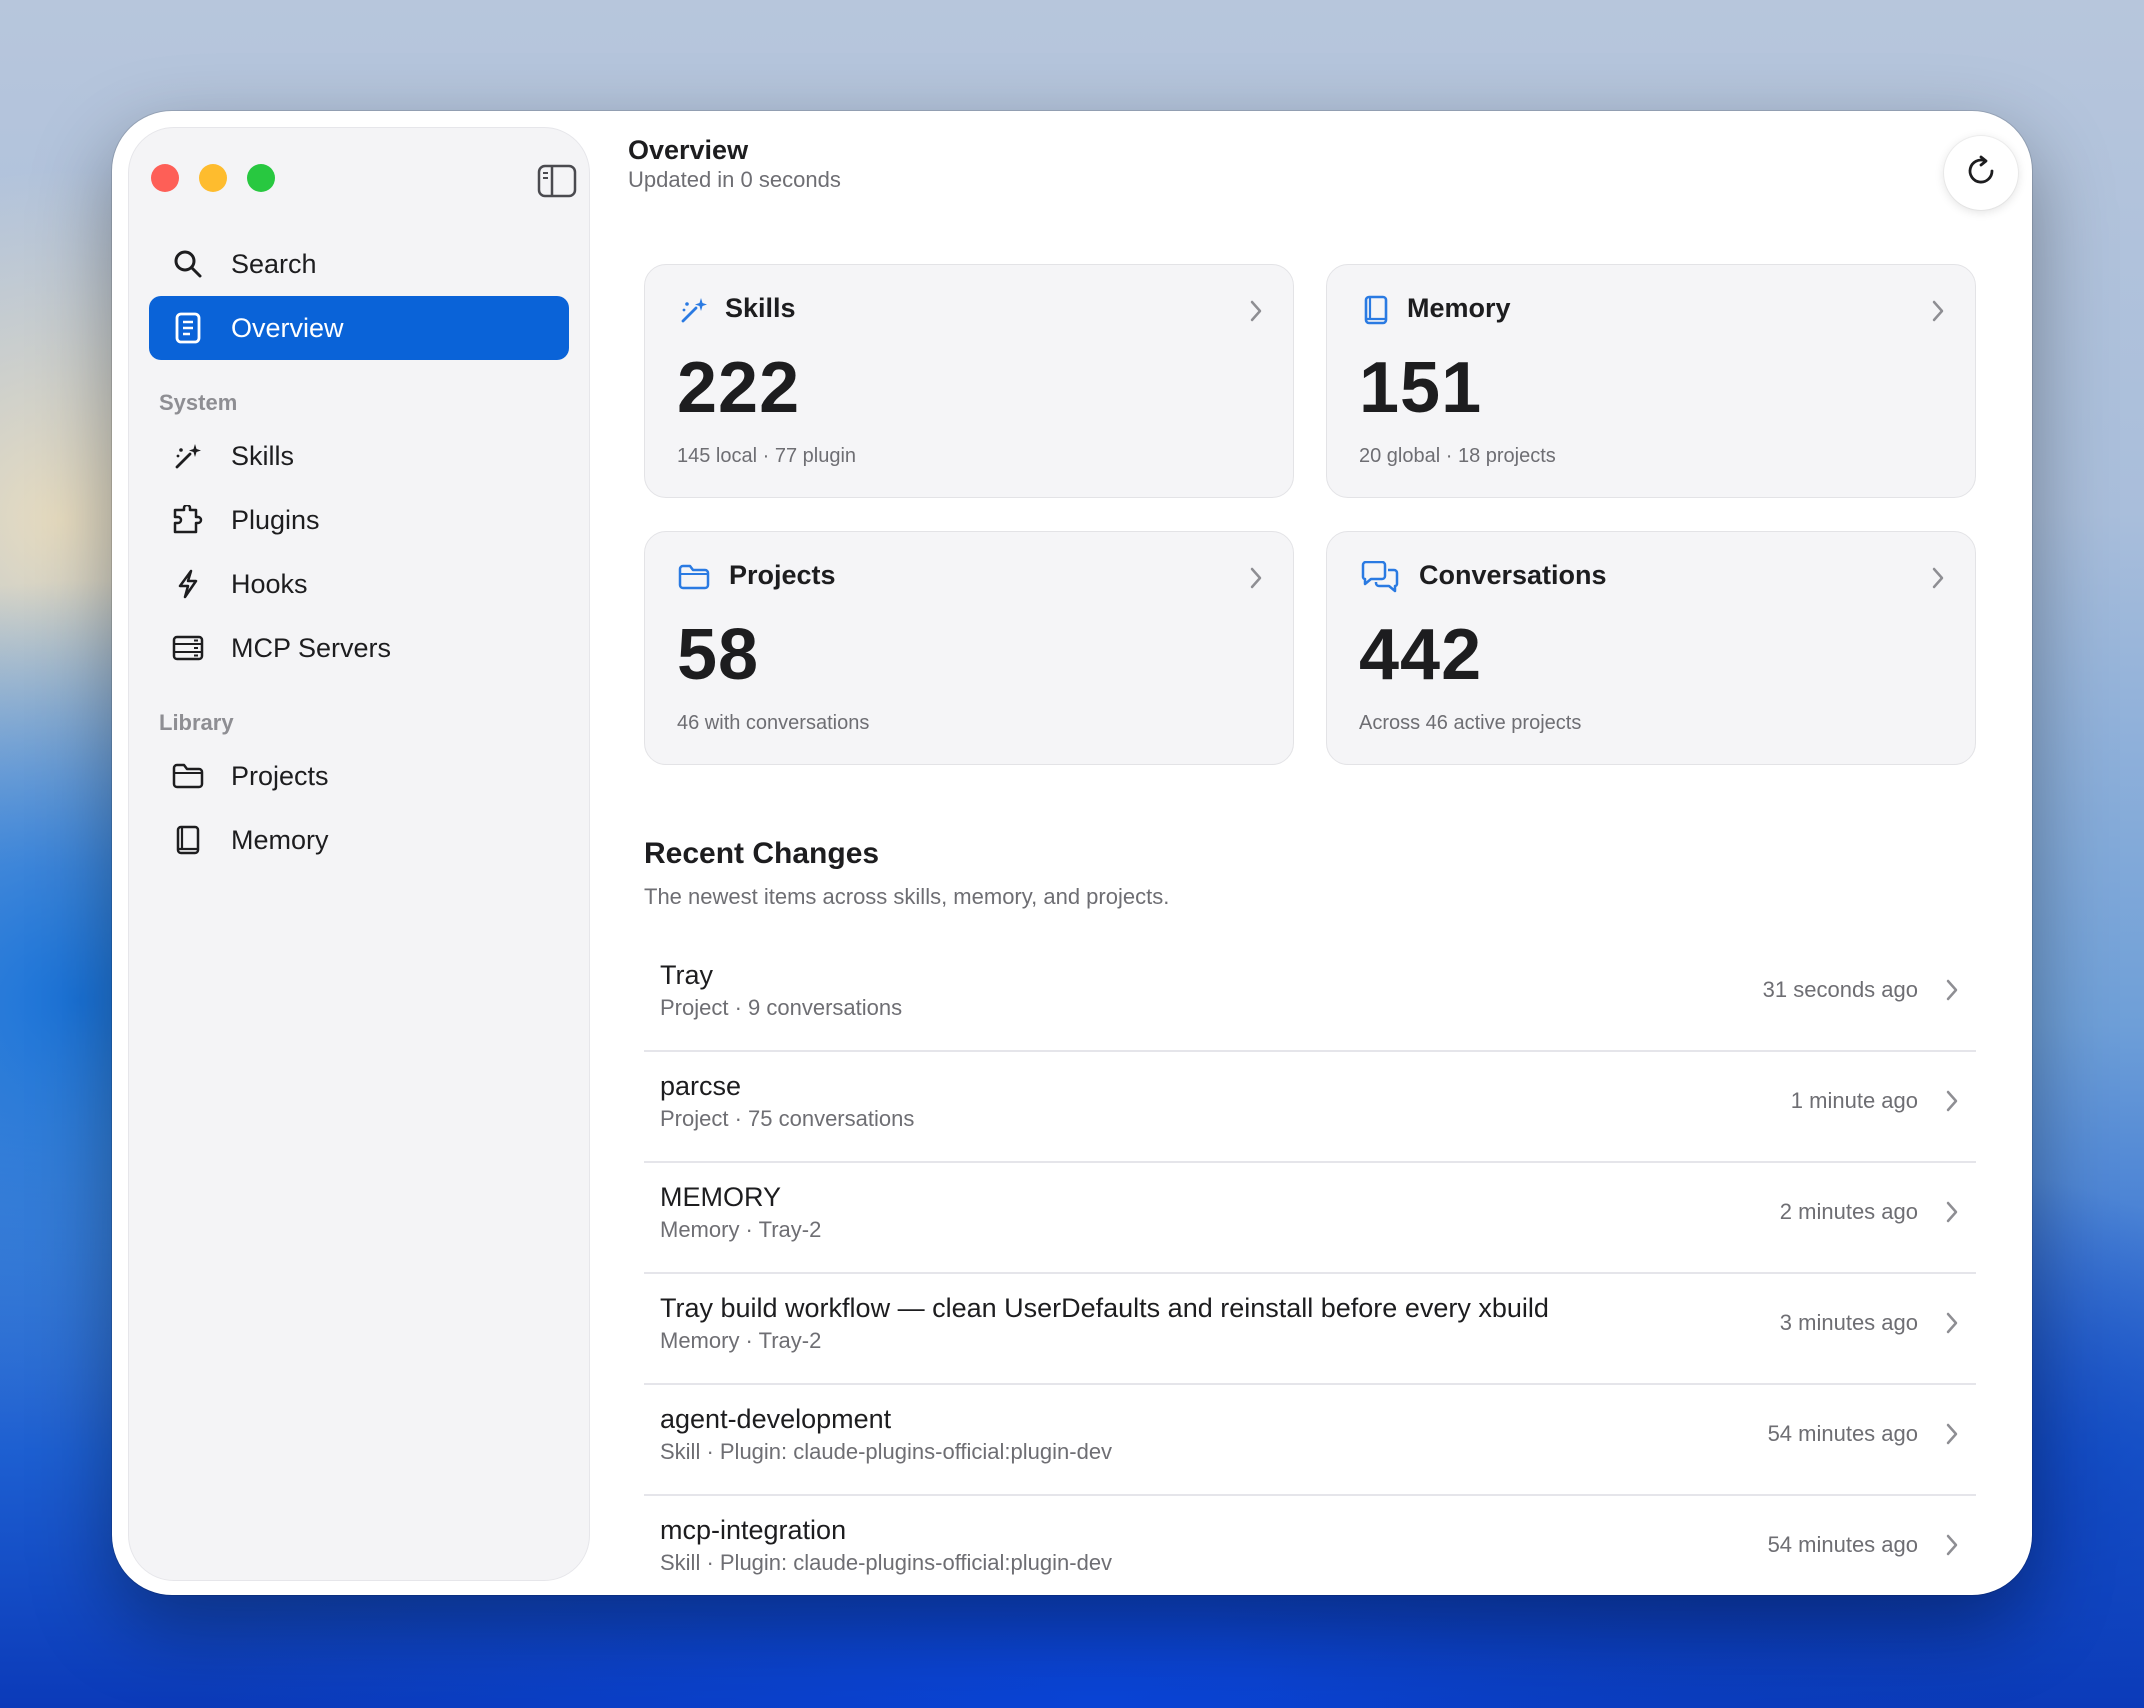  I want to click on sidebar-item-skills: Skills, so click(359, 456).